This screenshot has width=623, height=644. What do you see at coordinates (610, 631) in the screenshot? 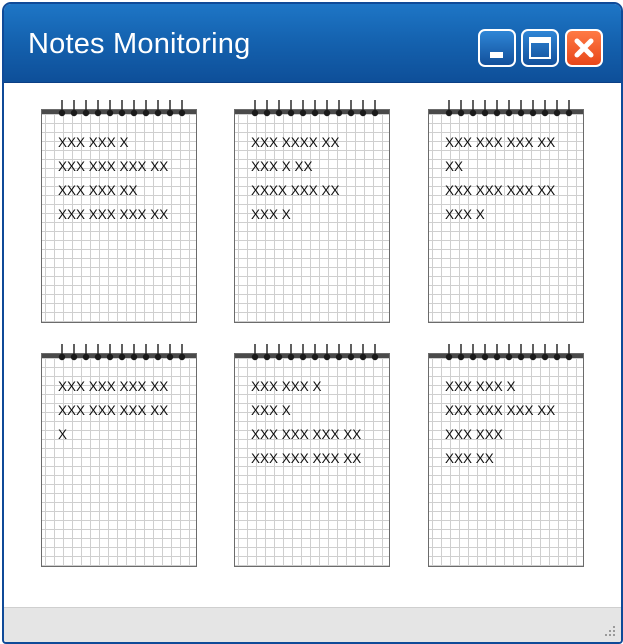
I see `resize-grip-icon` at bounding box center [610, 631].